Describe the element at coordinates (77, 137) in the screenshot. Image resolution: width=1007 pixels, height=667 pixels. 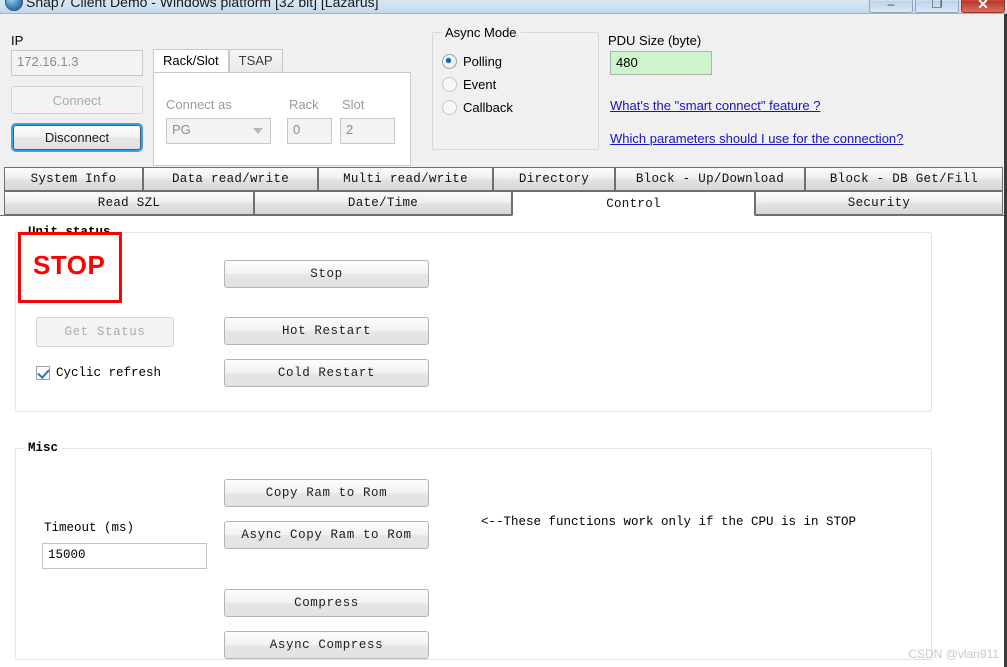
I see `disconnect-button: Disconnect` at that location.